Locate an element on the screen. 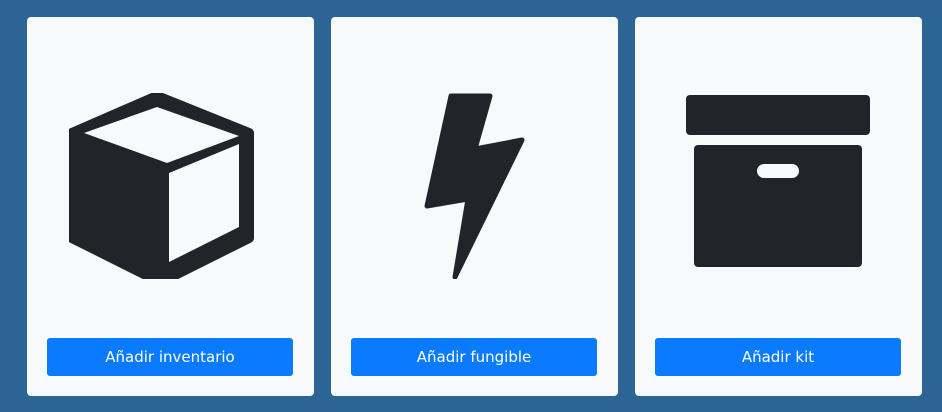 The image size is (942, 412). archive-box-icon is located at coordinates (778, 181).